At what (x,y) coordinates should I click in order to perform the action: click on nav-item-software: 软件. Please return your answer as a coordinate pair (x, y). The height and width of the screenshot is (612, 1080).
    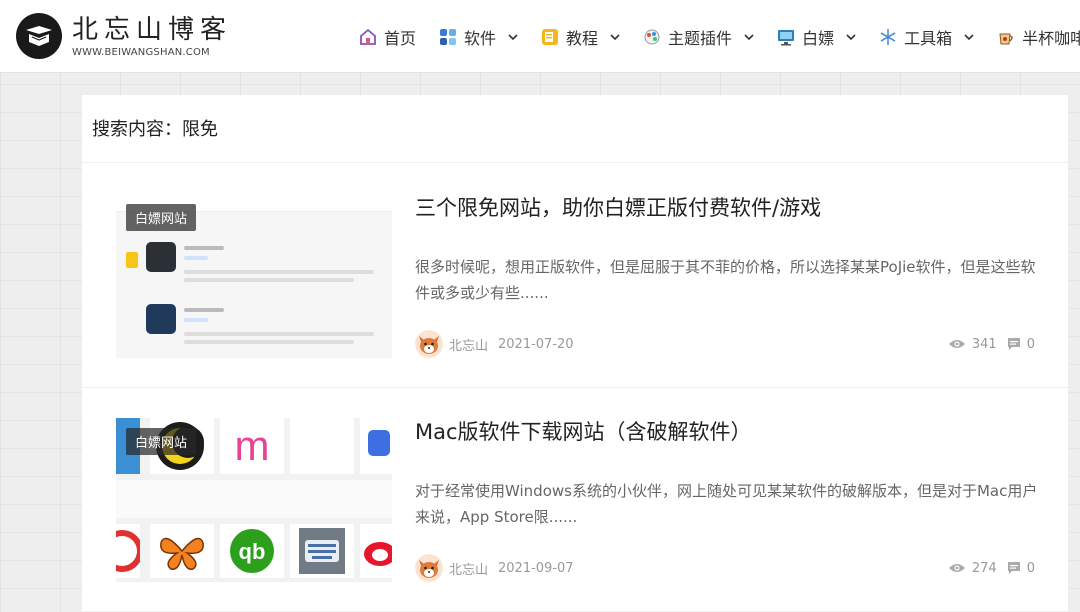
    Looking at the image, I should click on (478, 37).